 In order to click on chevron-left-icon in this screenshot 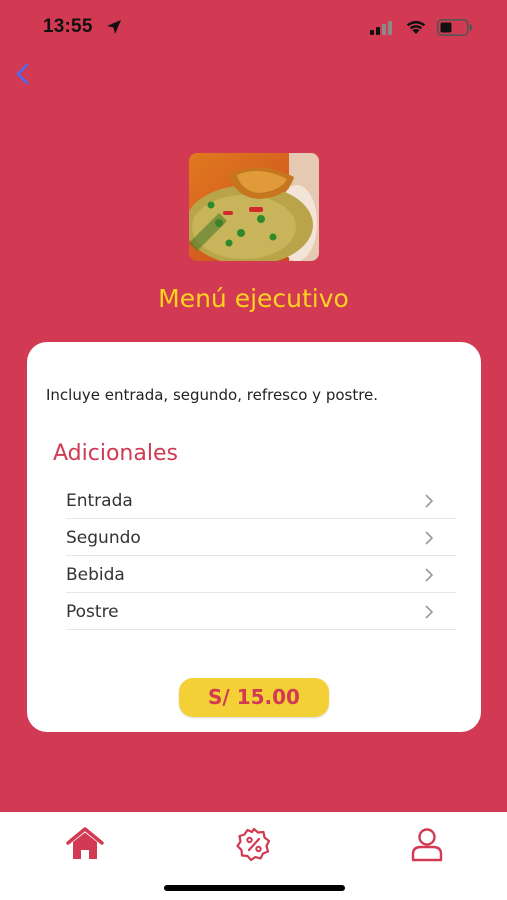, I will do `click(22, 74)`.